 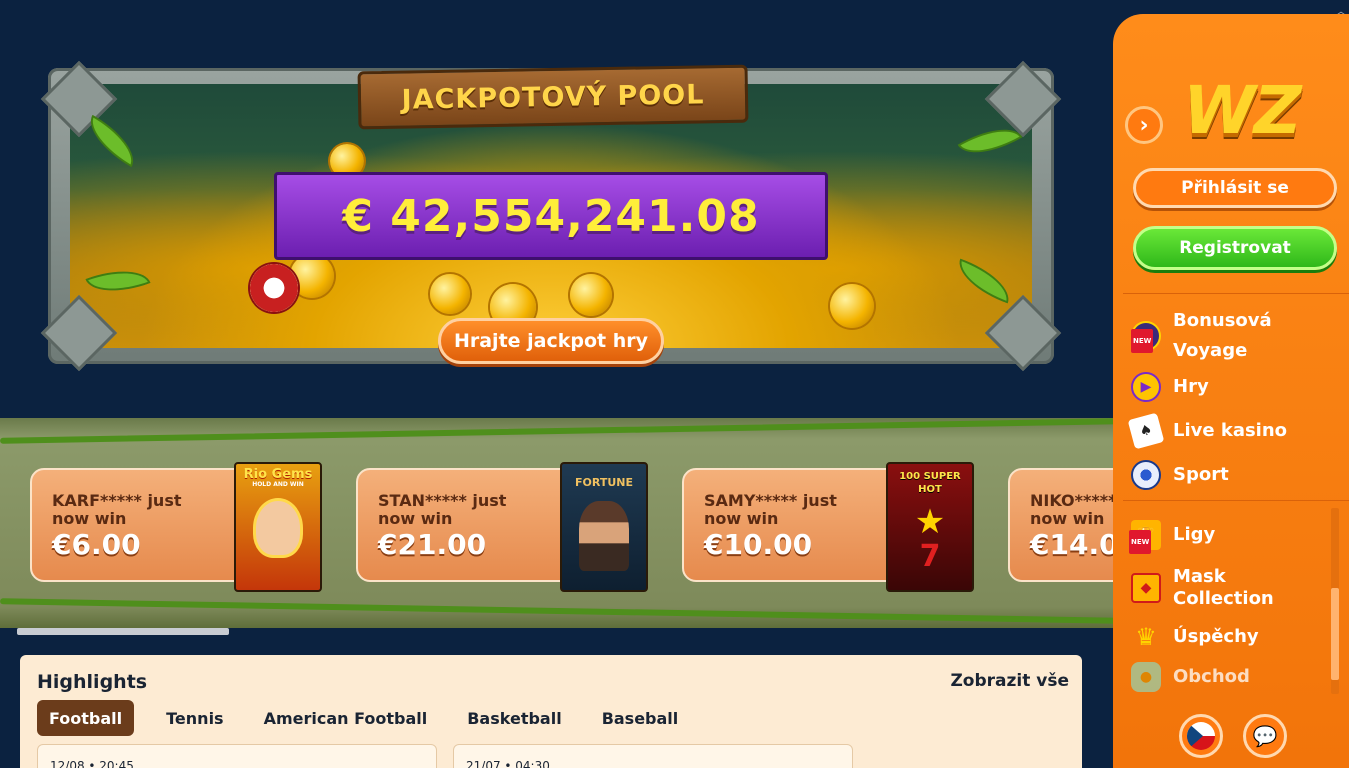 I want to click on soccer-ball-icon, so click(x=1146, y=475).